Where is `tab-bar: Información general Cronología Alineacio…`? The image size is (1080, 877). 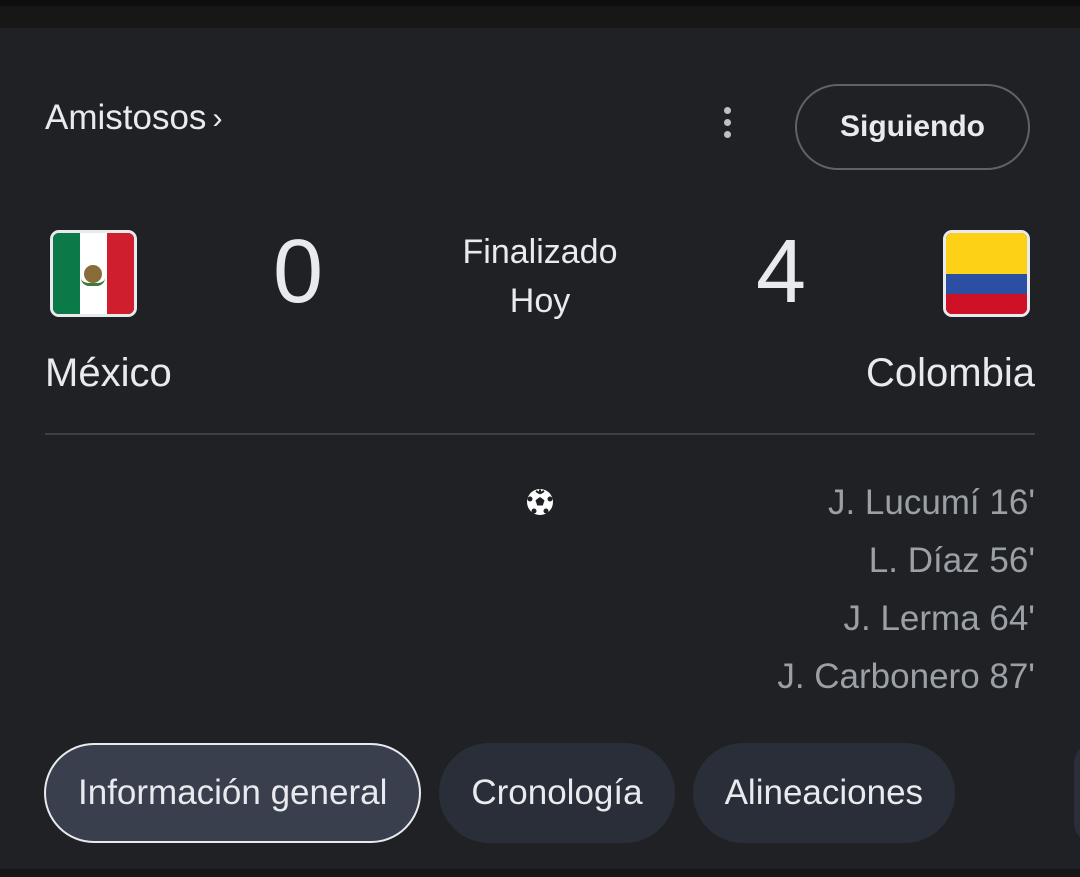
tab-bar: Información general Cronología Alineacio… is located at coordinates (500, 793).